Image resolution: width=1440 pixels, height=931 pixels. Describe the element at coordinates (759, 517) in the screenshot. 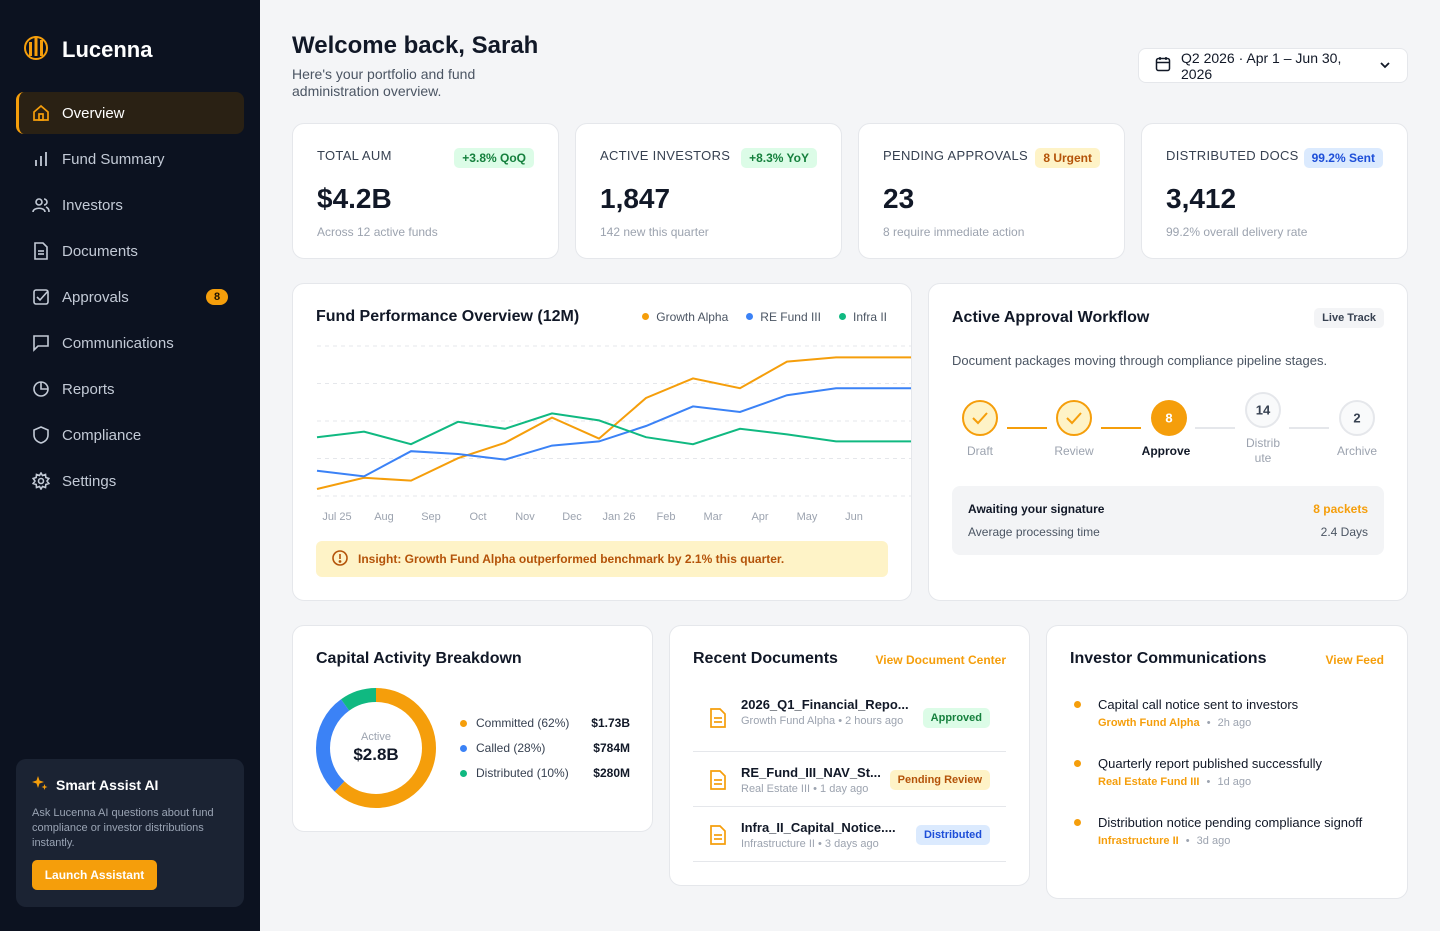

I see `x-tick-label: Apr` at that location.